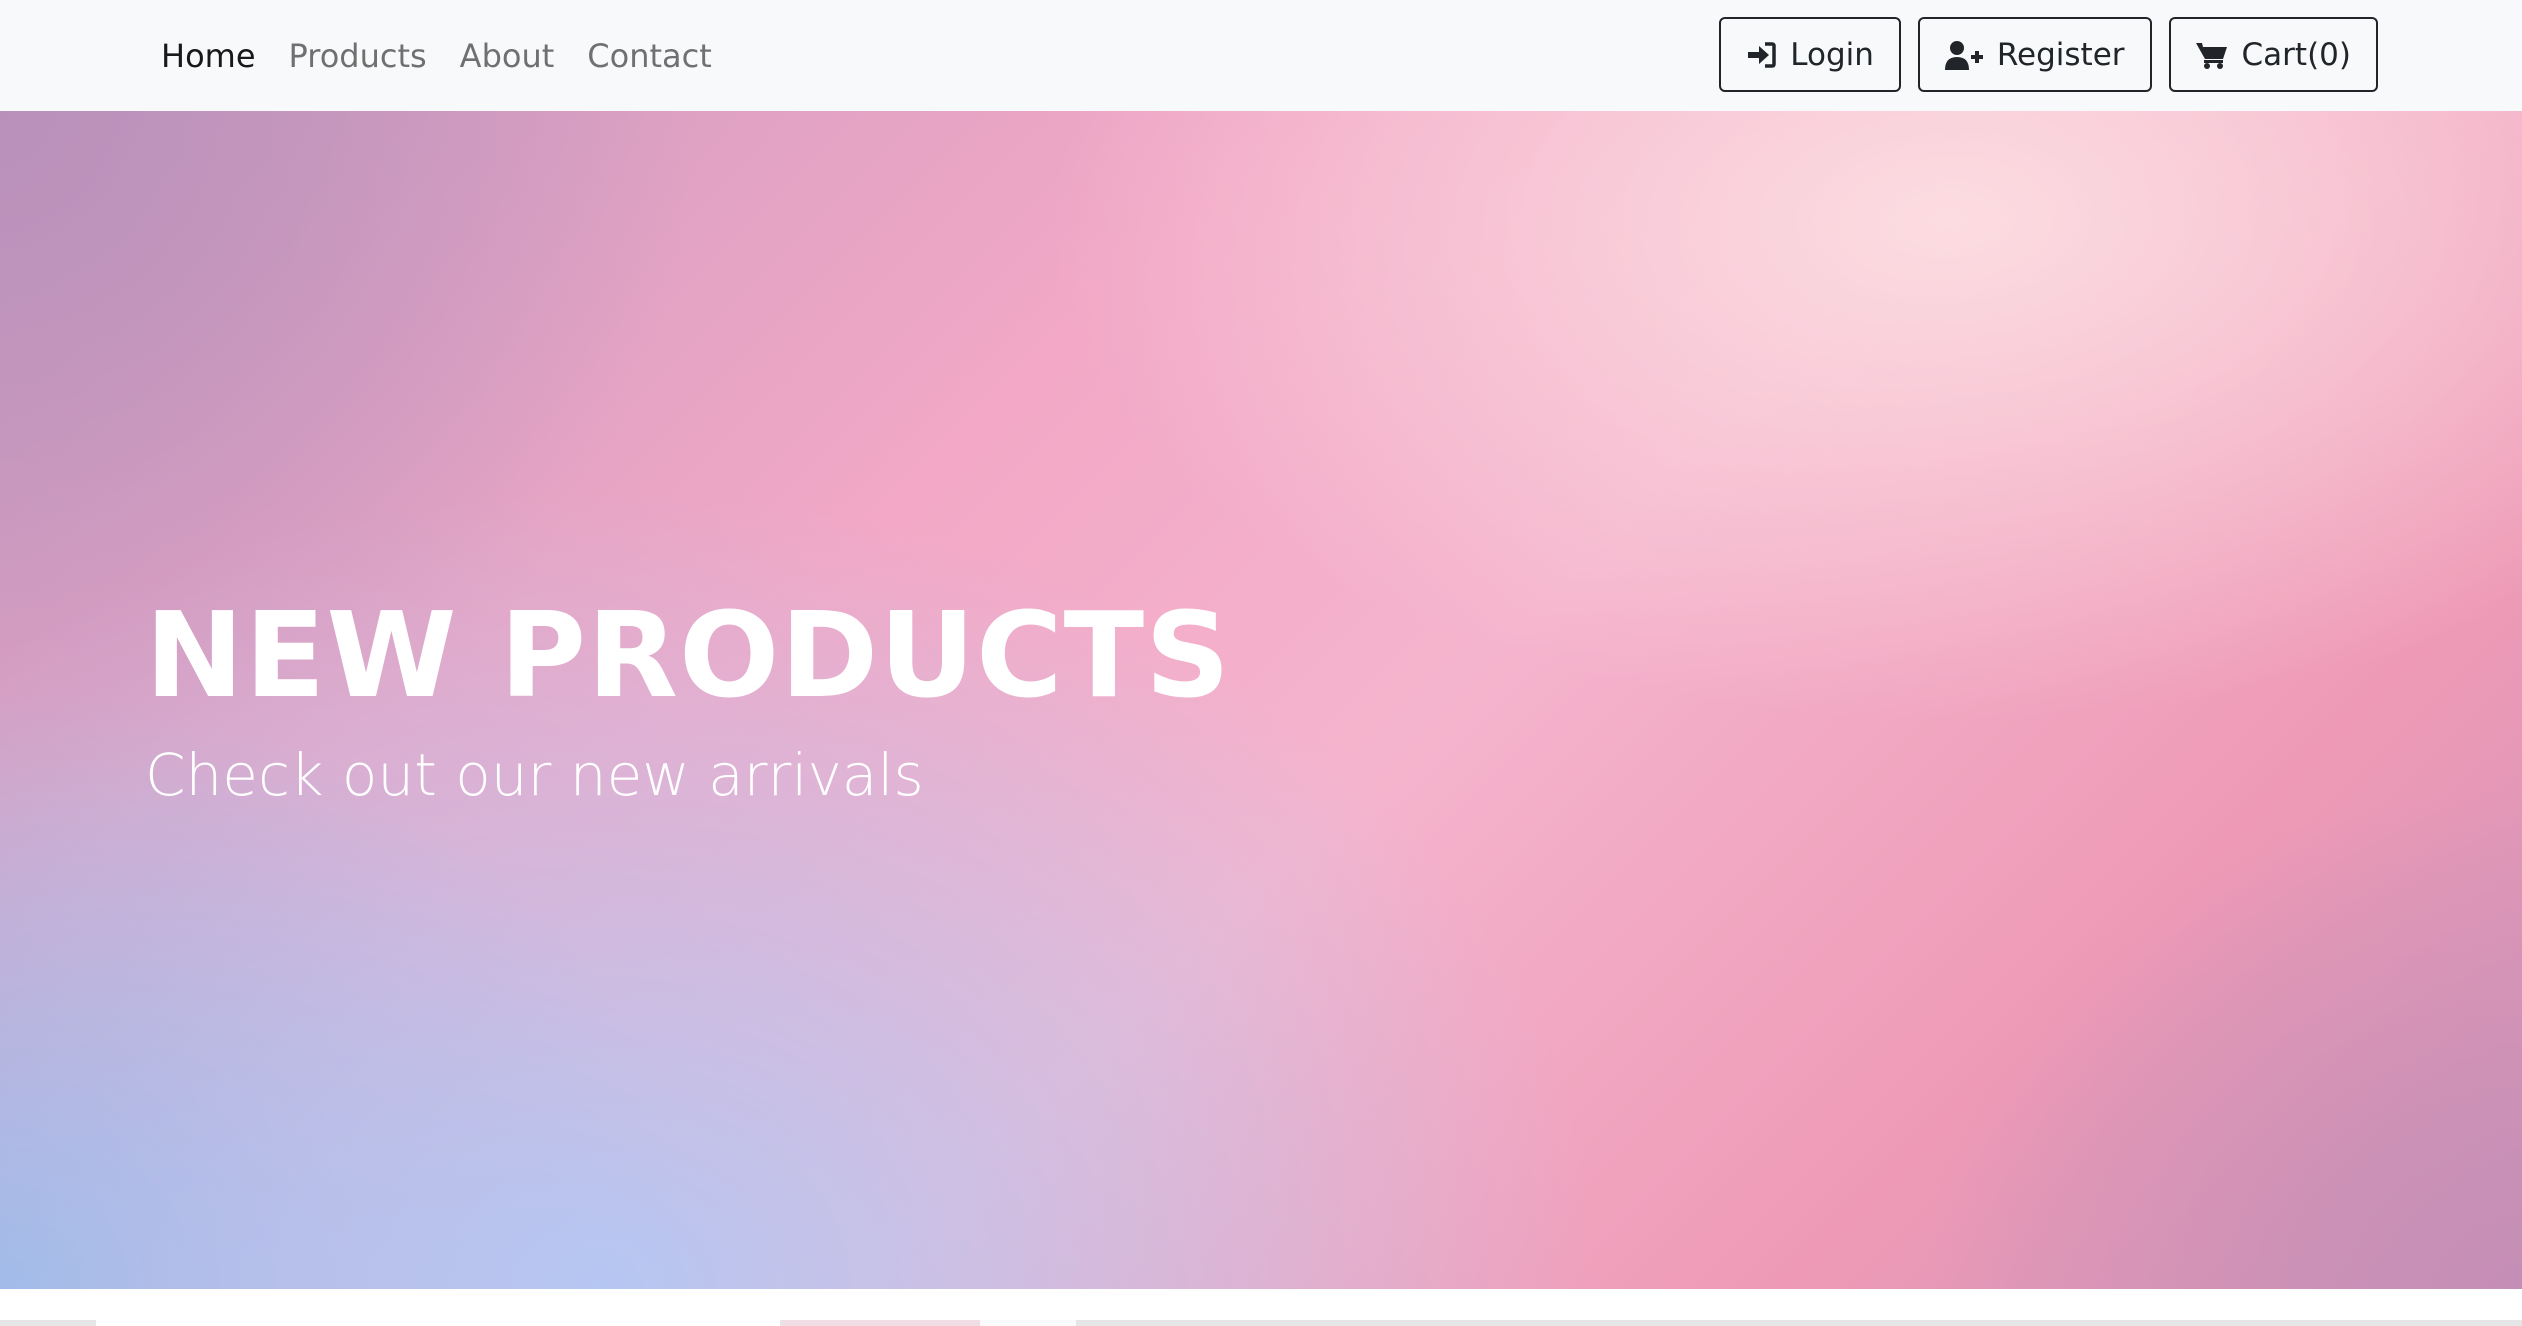 The width and height of the screenshot is (2522, 1326). I want to click on user-plus-icon, so click(1963, 55).